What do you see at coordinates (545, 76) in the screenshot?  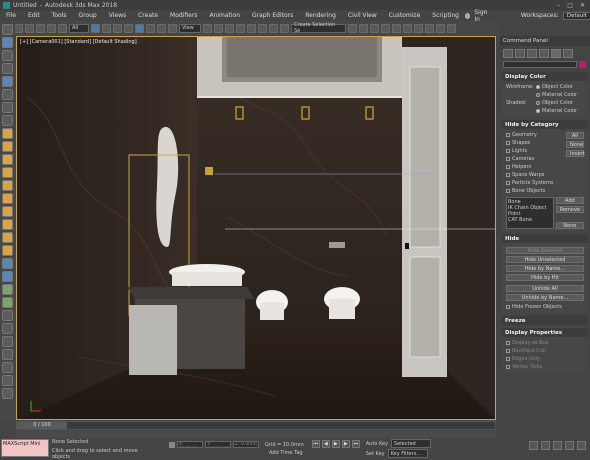 I see `display-color-header: Display Color` at bounding box center [545, 76].